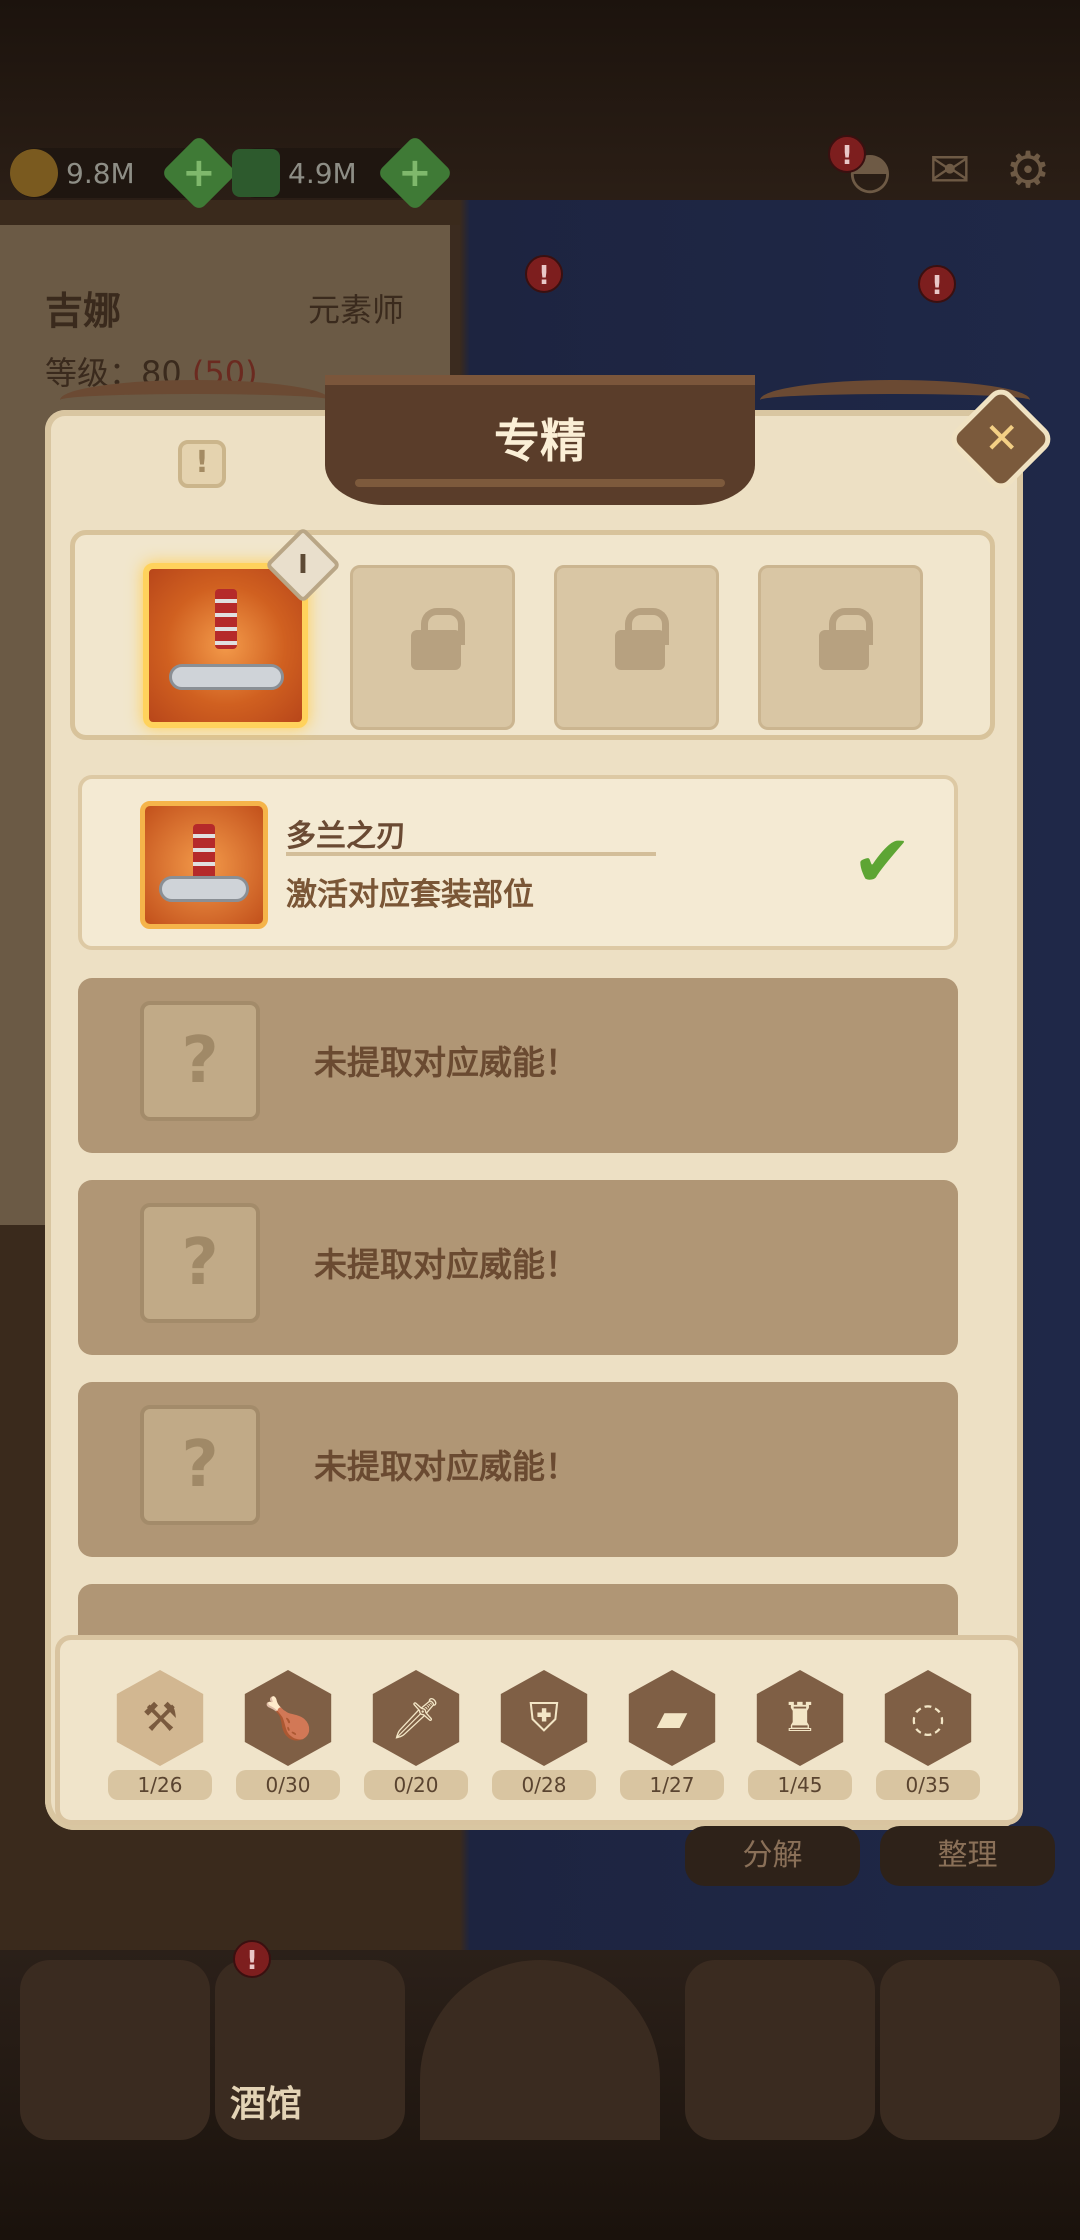 The image size is (1080, 2240). Describe the element at coordinates (416, 1718) in the screenshot. I see `sword-icon: 🗡` at that location.